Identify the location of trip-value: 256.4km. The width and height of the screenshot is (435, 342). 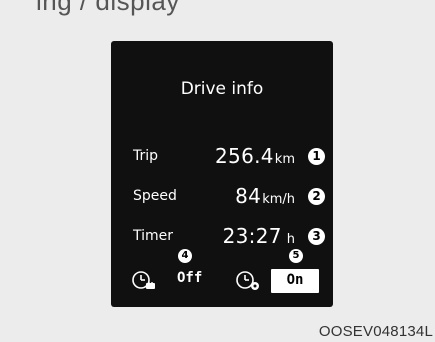
(255, 156).